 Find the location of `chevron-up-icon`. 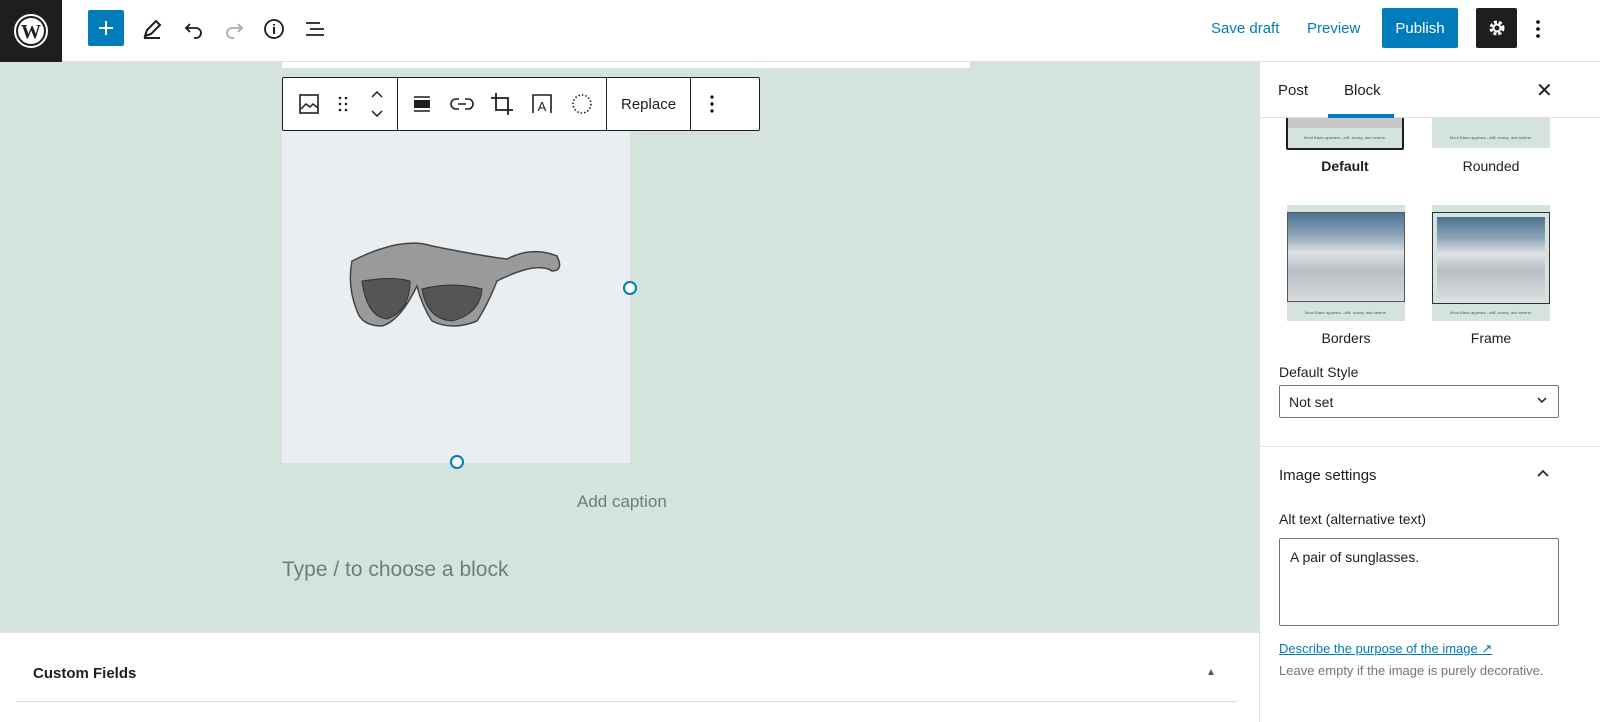

chevron-up-icon is located at coordinates (1543, 475).